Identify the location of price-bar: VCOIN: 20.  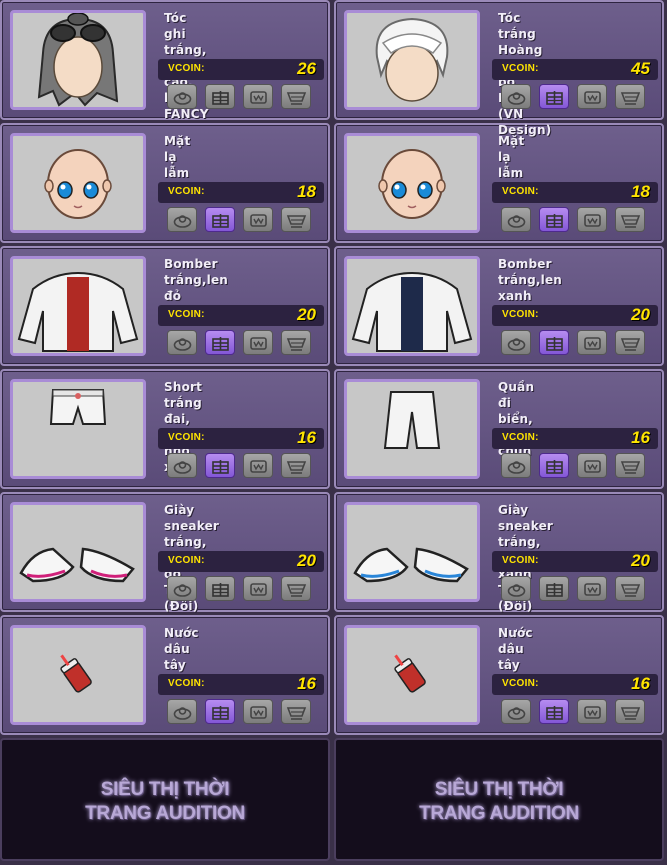
(241, 315).